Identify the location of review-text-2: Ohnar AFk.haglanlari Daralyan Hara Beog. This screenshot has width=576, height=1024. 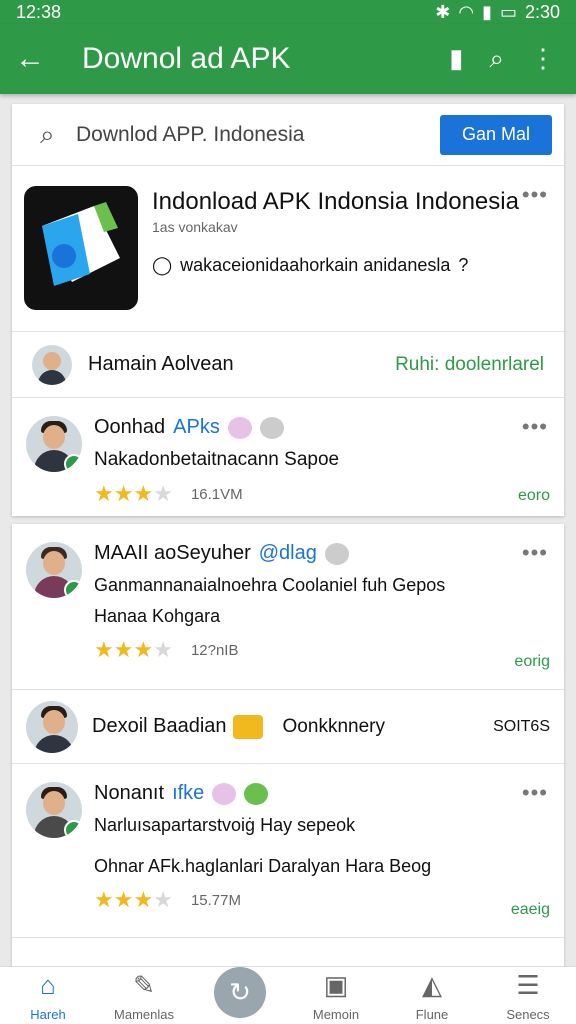
(263, 866).